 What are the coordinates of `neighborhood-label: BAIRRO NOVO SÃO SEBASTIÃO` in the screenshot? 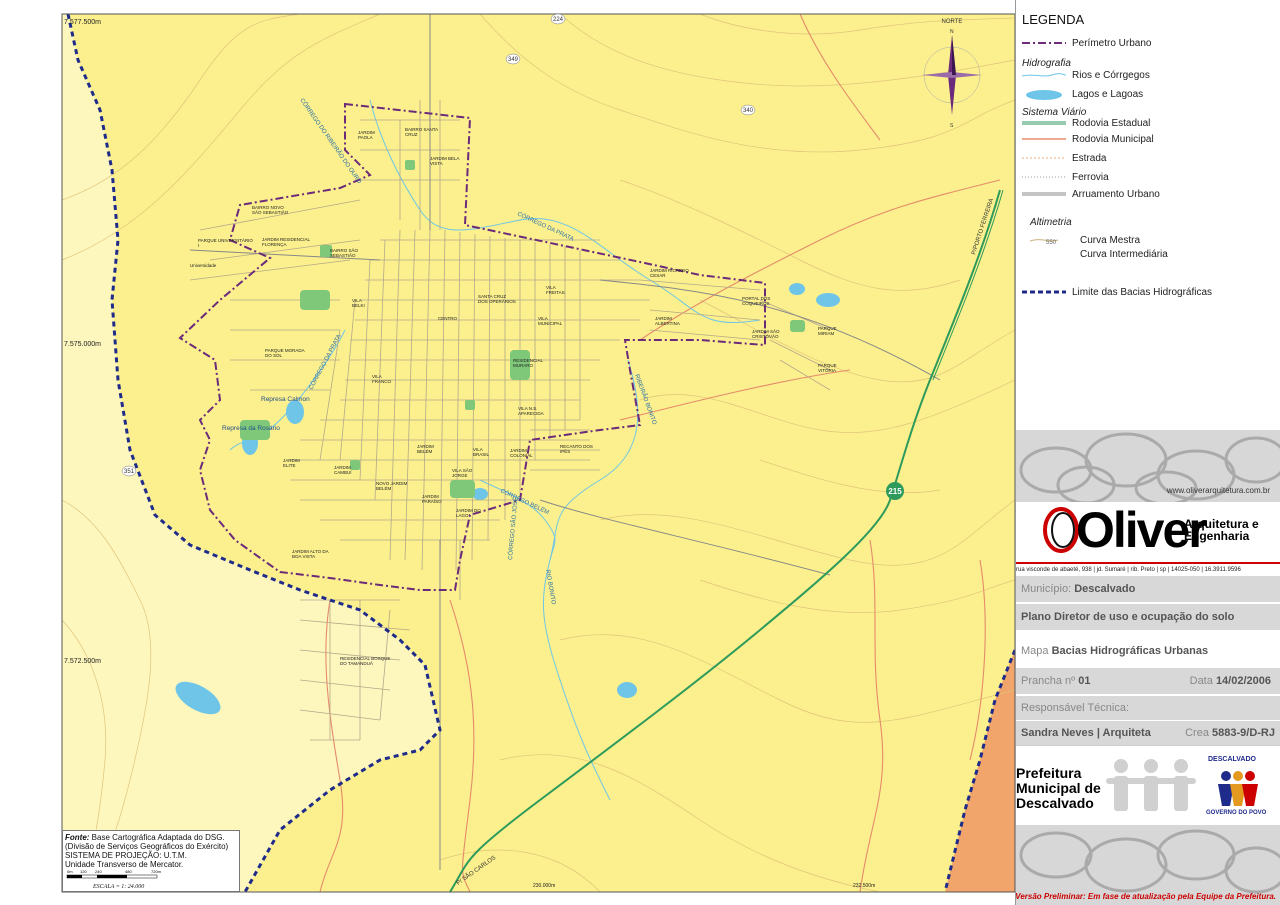 It's located at (270, 210).